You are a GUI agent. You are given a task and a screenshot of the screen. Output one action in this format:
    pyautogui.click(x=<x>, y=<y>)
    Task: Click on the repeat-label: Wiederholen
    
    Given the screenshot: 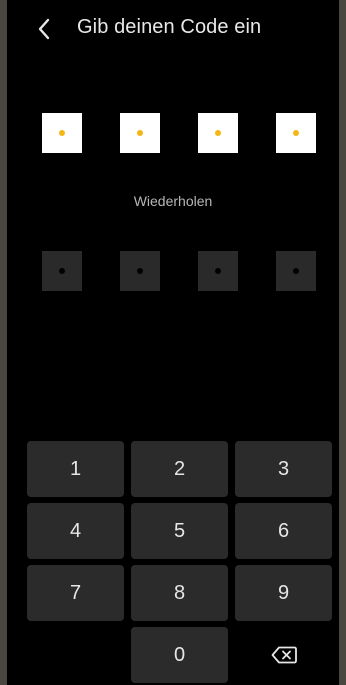 What is the action you would take?
    pyautogui.click(x=173, y=201)
    